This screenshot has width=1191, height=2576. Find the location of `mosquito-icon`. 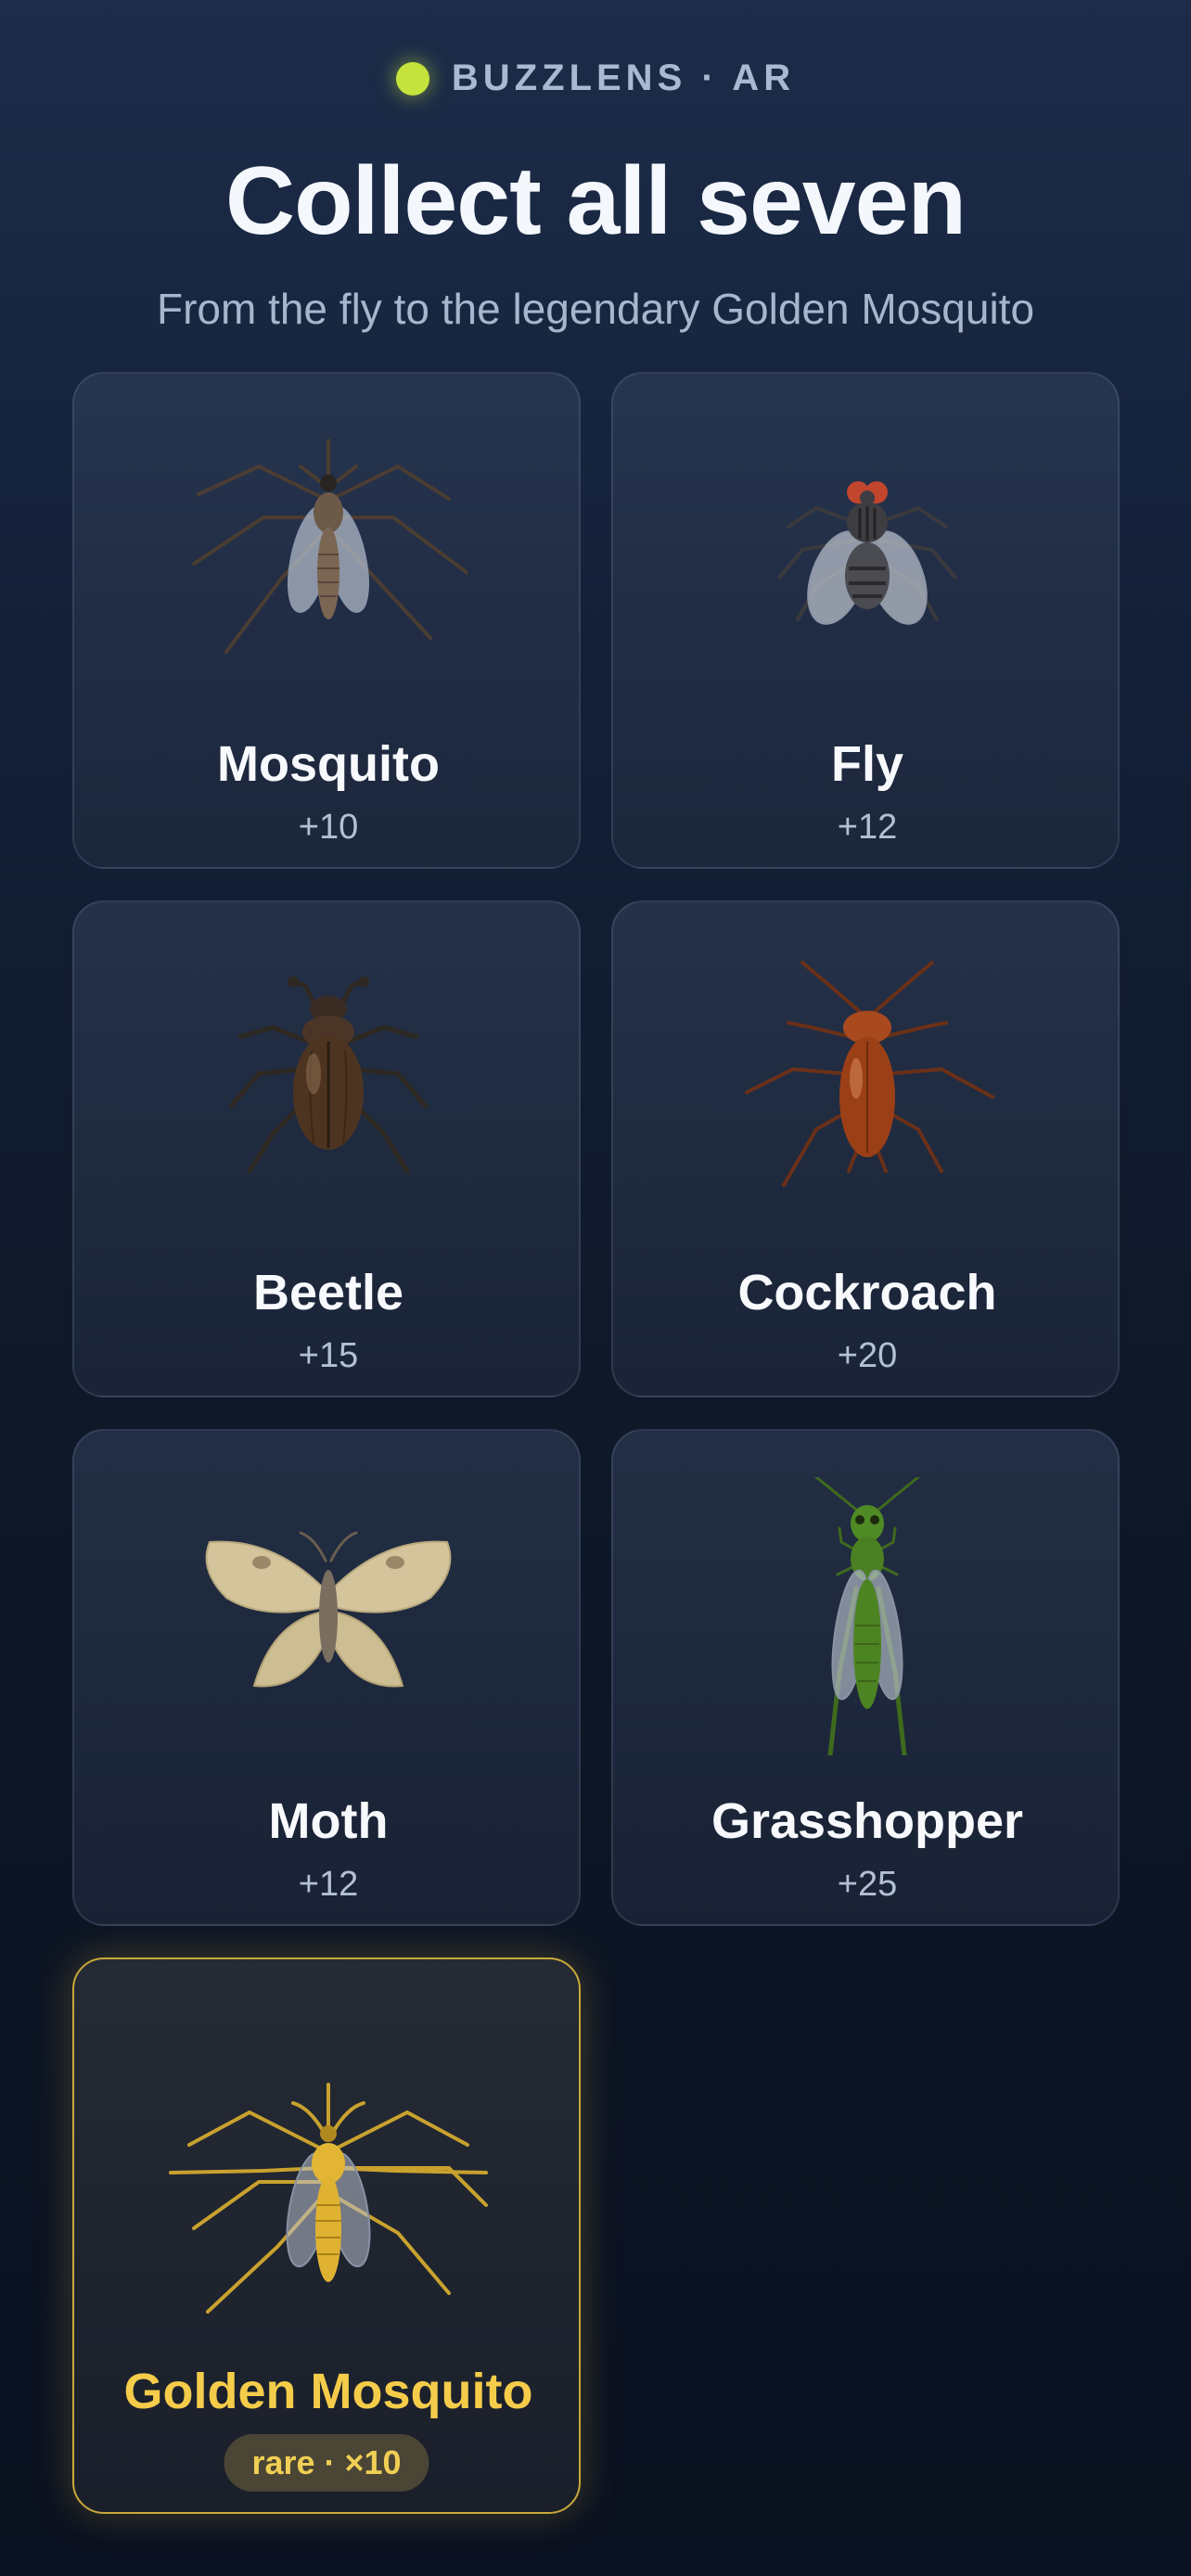

mosquito-icon is located at coordinates (328, 549).